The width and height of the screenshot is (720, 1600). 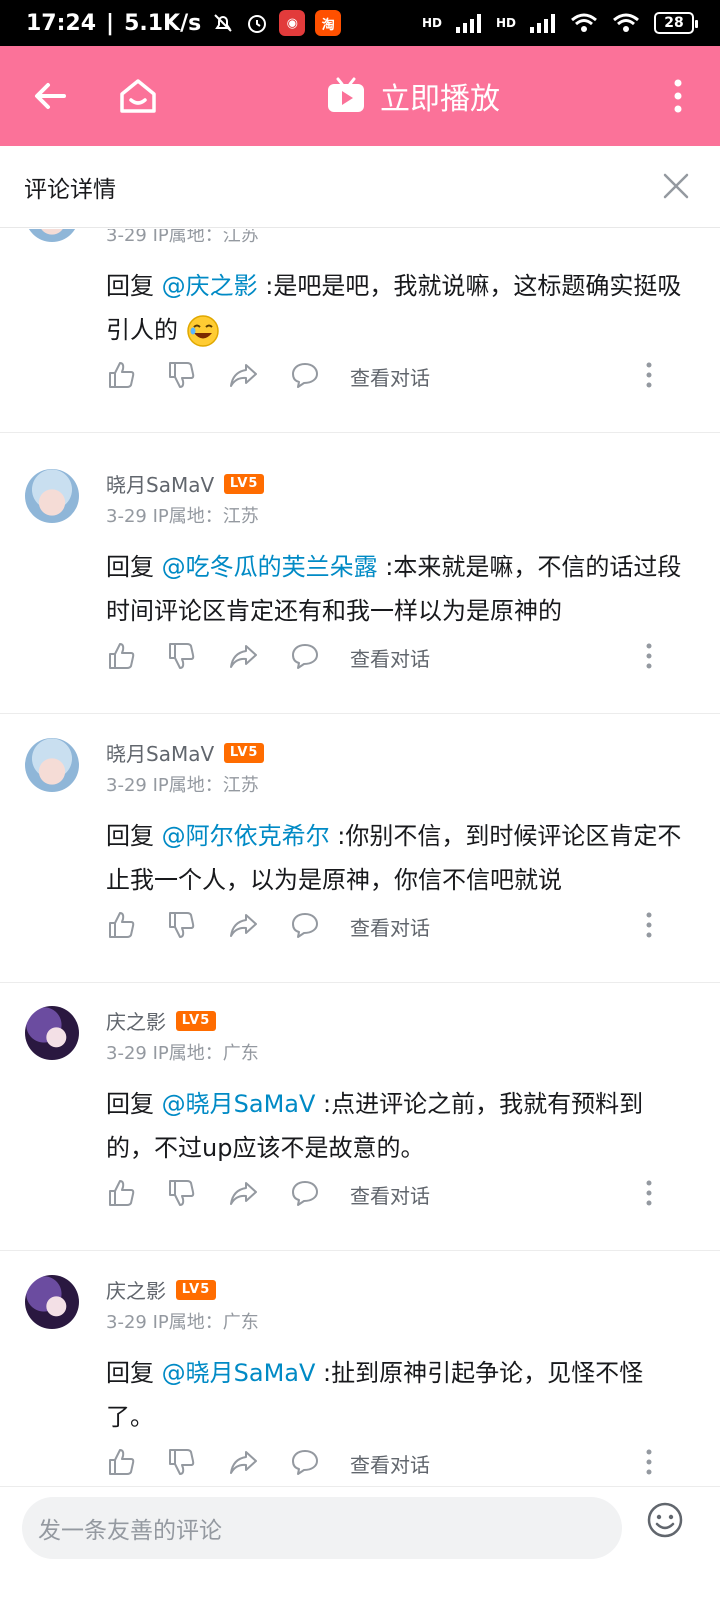 What do you see at coordinates (398, 1395) in the screenshot?
I see `comment-text: 回复 @晓月SaMaV :扯到原神引起争论，见怪不怪了。` at bounding box center [398, 1395].